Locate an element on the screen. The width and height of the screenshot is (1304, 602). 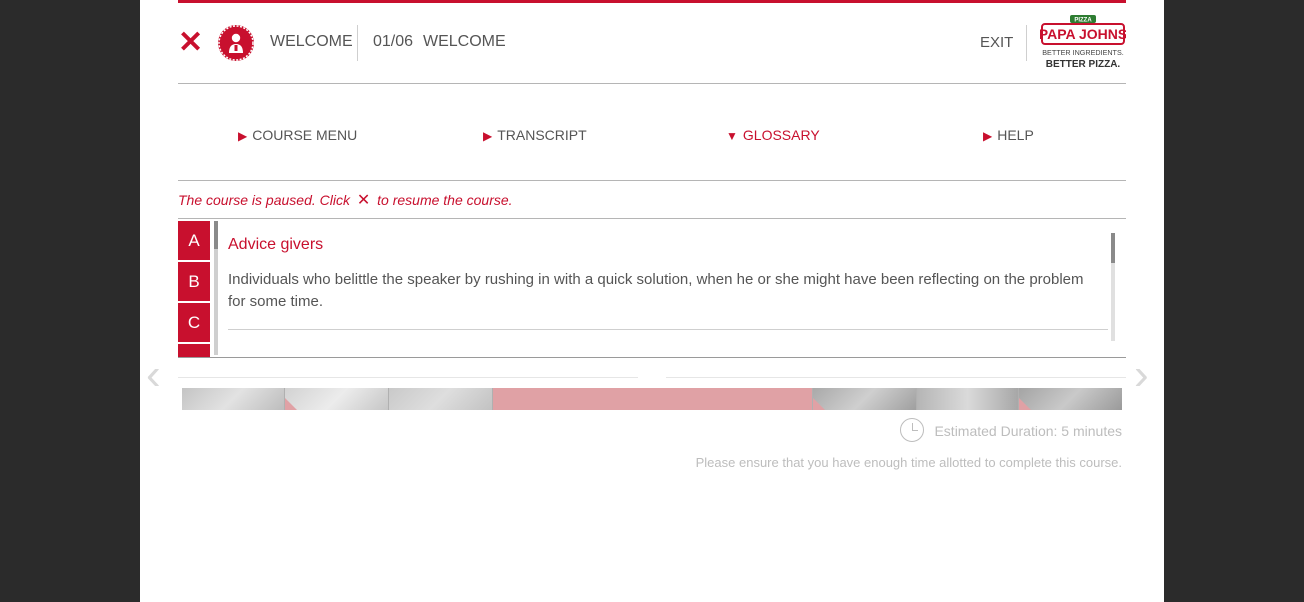
page-count: 01/06 is located at coordinates (393, 41).